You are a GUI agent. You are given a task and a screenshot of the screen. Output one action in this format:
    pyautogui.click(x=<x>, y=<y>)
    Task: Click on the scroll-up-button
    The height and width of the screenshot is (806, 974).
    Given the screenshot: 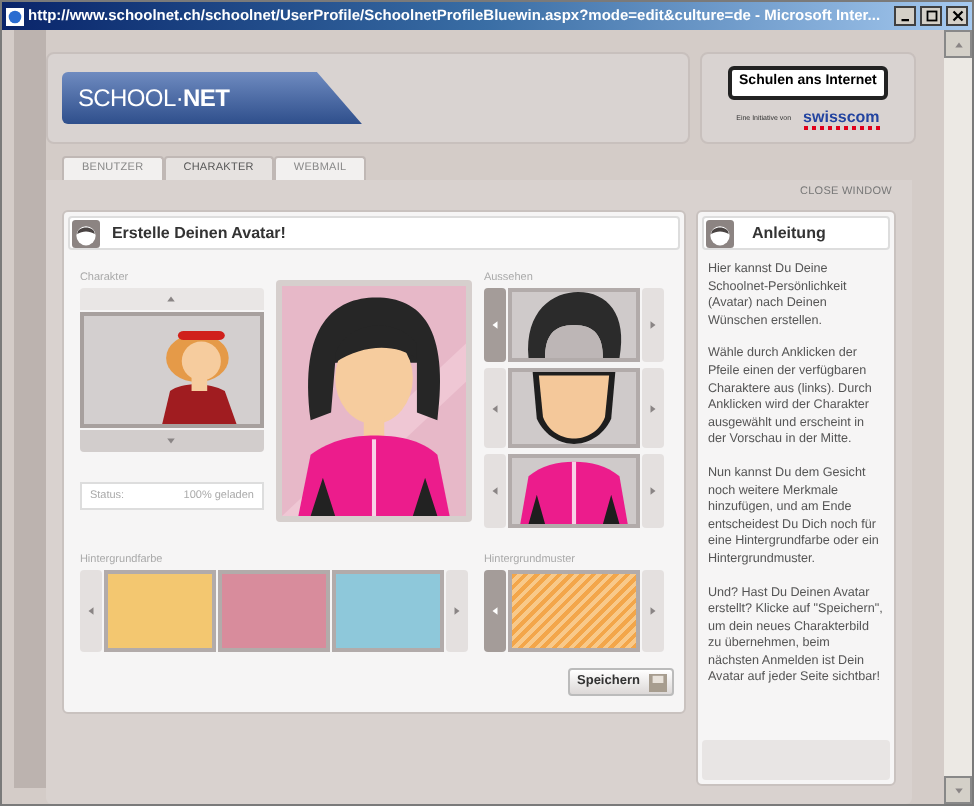 What is the action you would take?
    pyautogui.click(x=171, y=299)
    